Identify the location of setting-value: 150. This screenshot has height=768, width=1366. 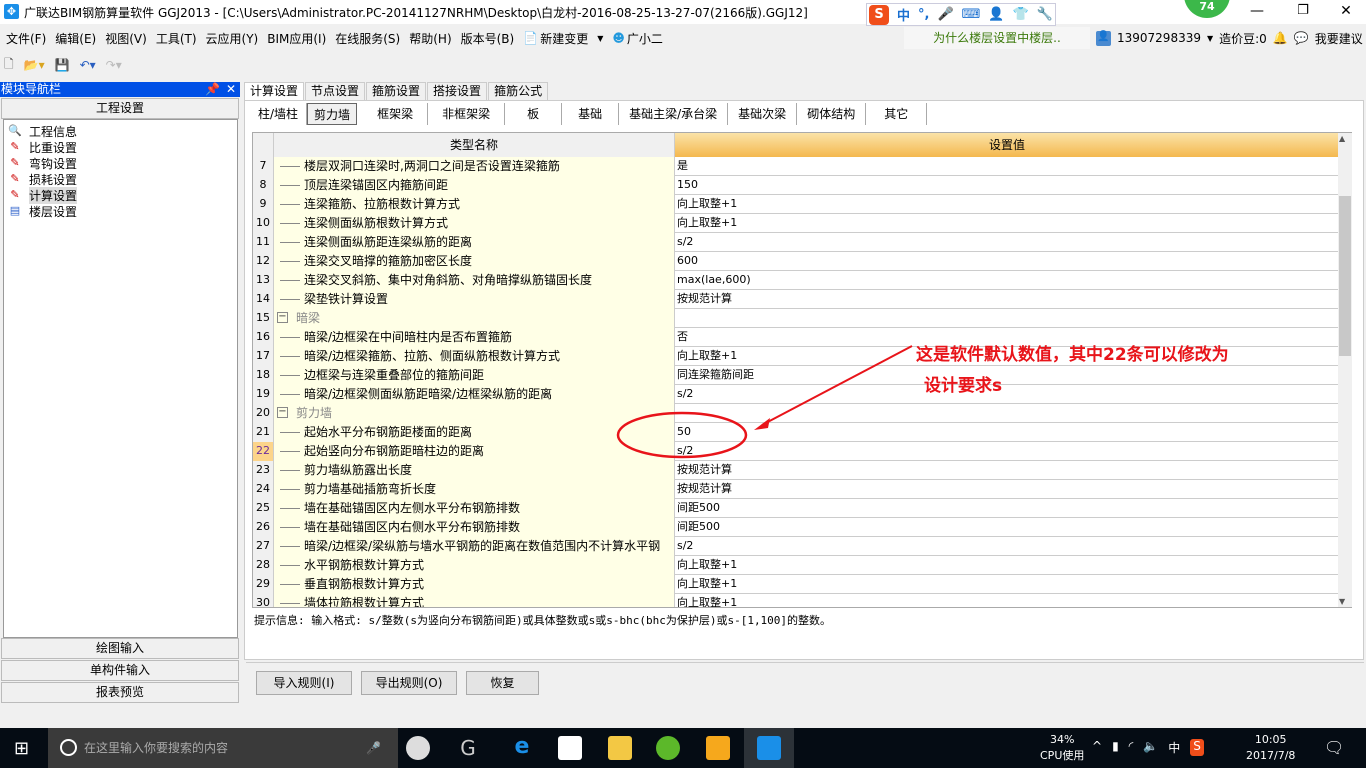
(1007, 185).